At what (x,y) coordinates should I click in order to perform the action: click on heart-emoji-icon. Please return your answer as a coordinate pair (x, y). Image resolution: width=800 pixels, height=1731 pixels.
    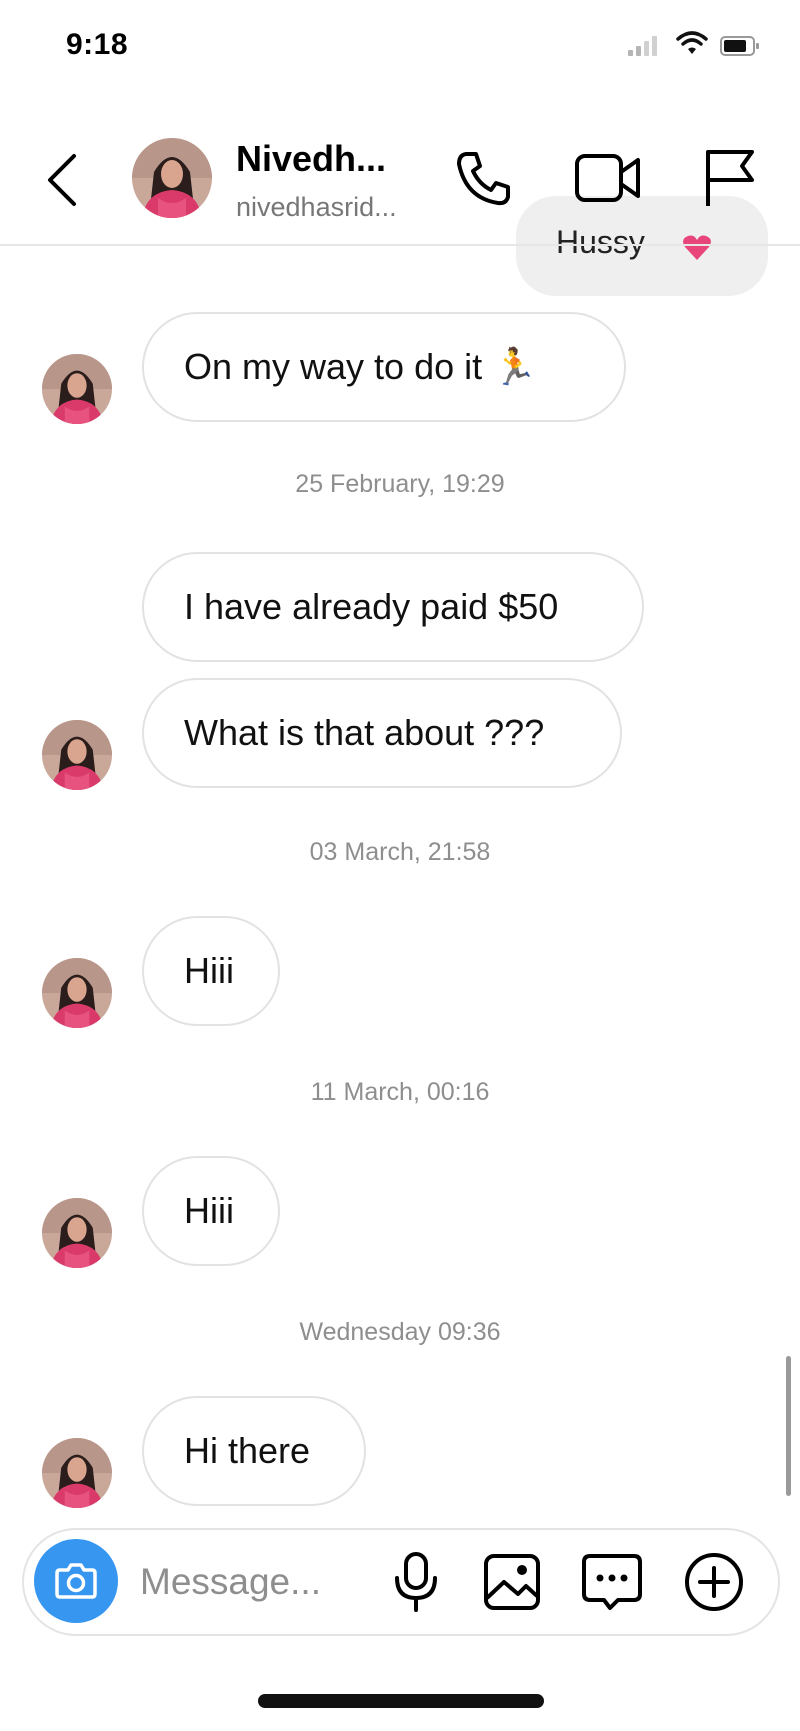
    Looking at the image, I should click on (697, 247).